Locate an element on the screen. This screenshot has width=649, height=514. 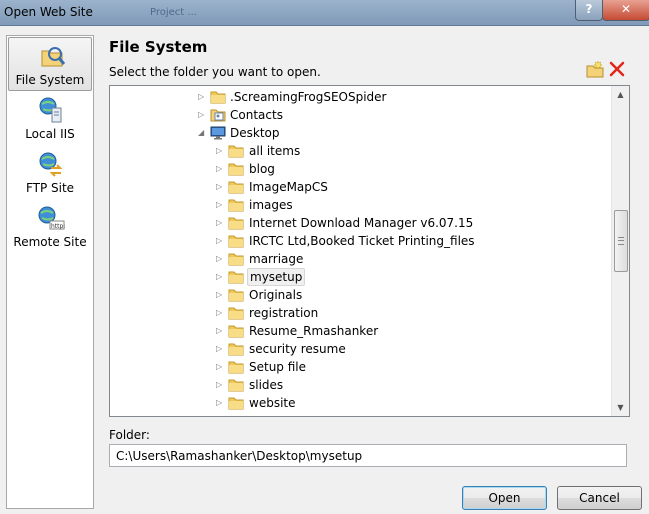
tree-vertical-scrollbar: ▲ ▼ is located at coordinates (620, 251).